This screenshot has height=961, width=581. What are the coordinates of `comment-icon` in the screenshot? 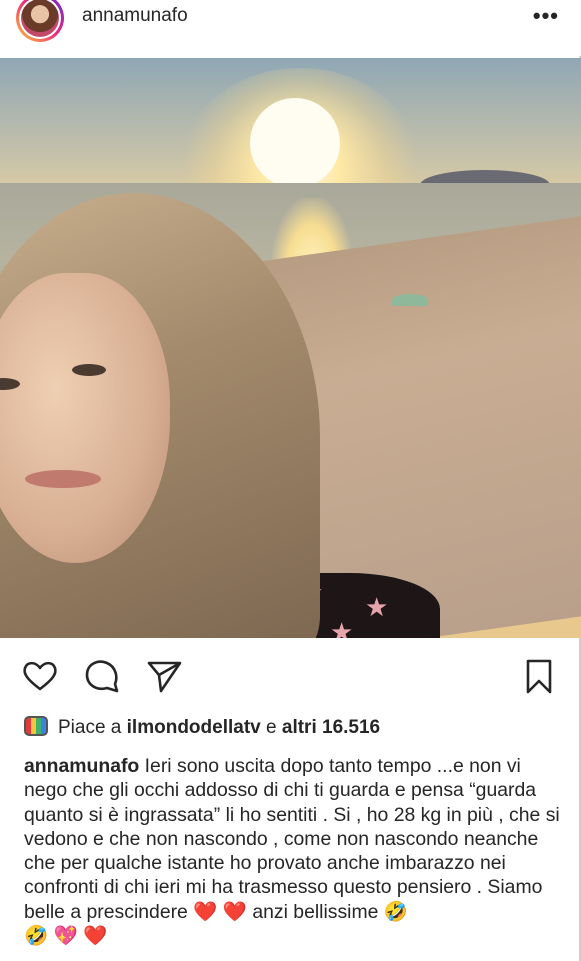 It's located at (102, 676).